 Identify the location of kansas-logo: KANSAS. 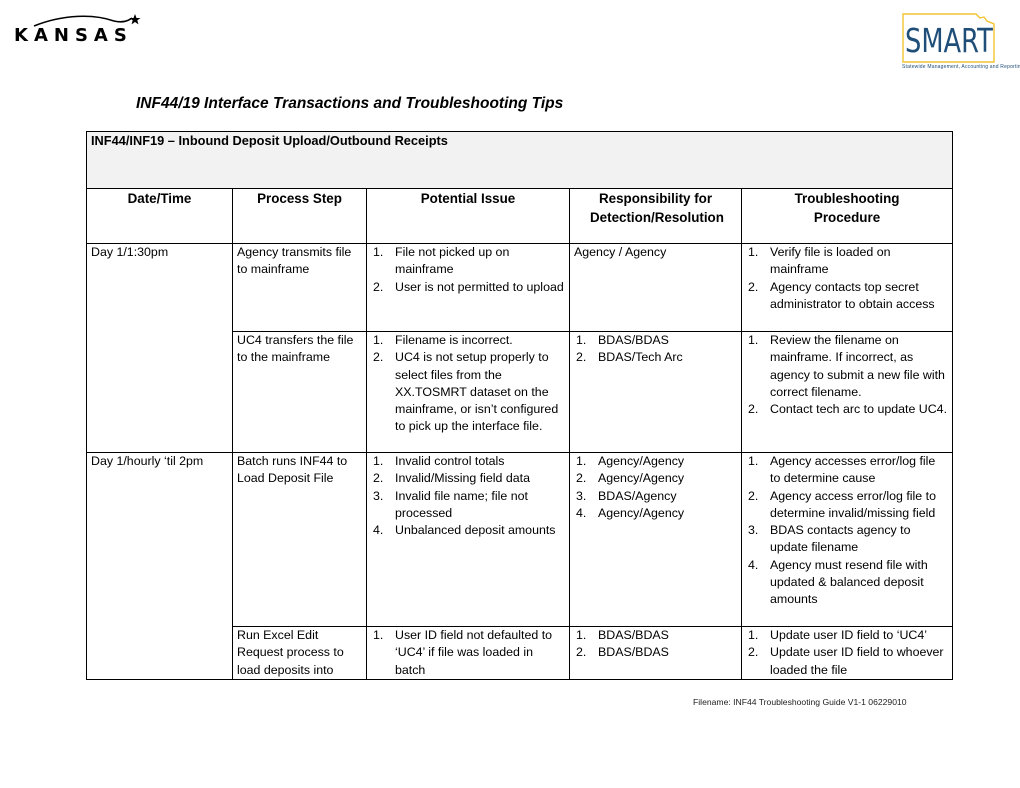
(79, 29).